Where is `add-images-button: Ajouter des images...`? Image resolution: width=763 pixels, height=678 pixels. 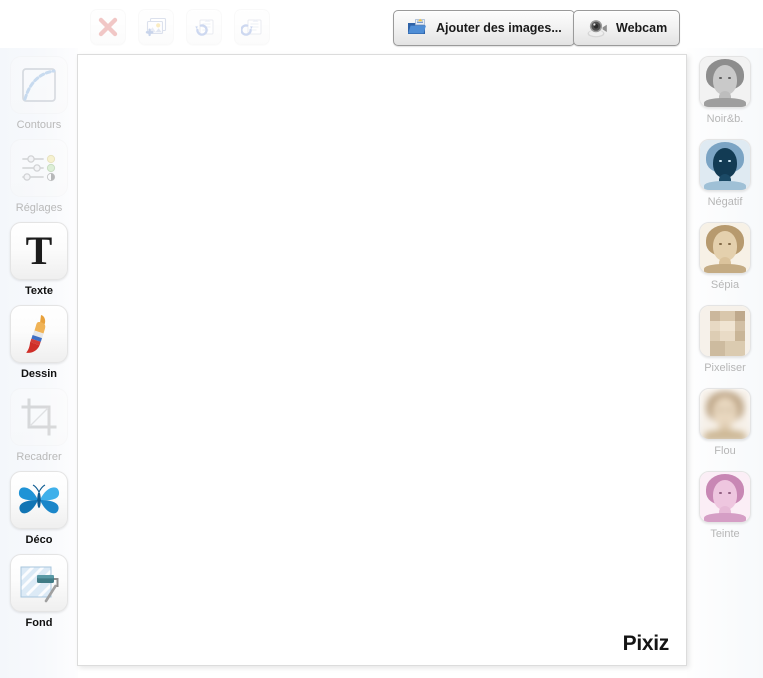 add-images-button: Ajouter des images... is located at coordinates (484, 28).